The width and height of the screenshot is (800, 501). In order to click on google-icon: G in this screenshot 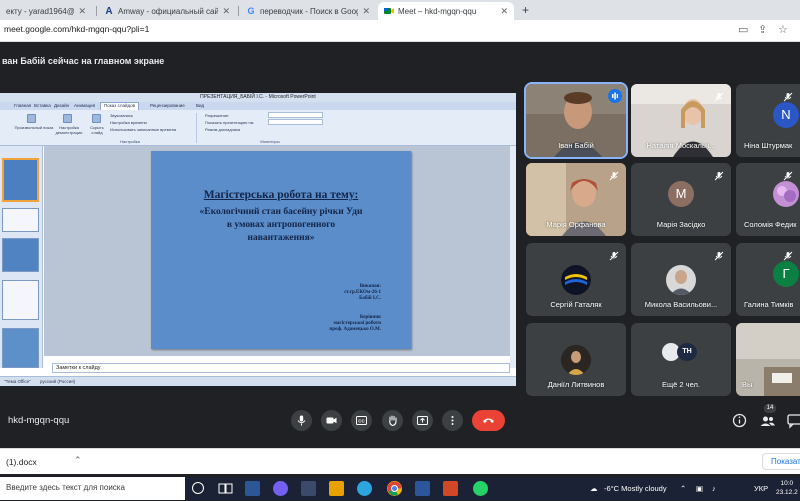, I will do `click(251, 11)`.